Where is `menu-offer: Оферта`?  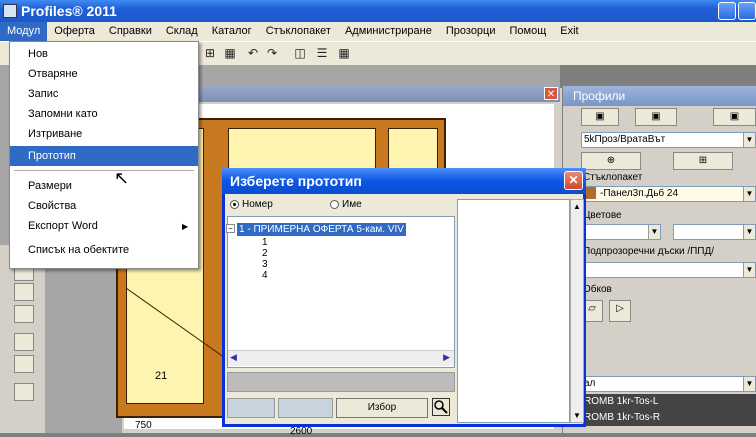
menu-offer: Оферта is located at coordinates (74, 31).